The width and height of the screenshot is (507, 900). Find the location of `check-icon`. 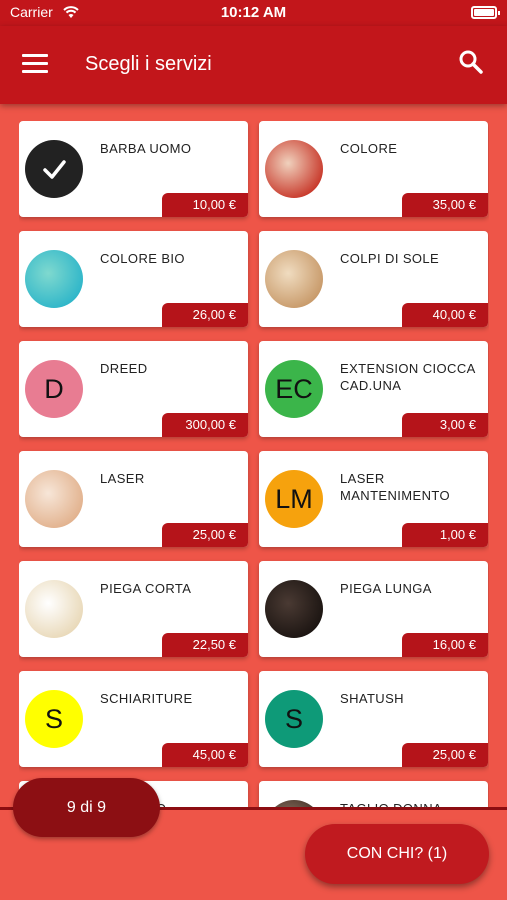

check-icon is located at coordinates (54, 169).